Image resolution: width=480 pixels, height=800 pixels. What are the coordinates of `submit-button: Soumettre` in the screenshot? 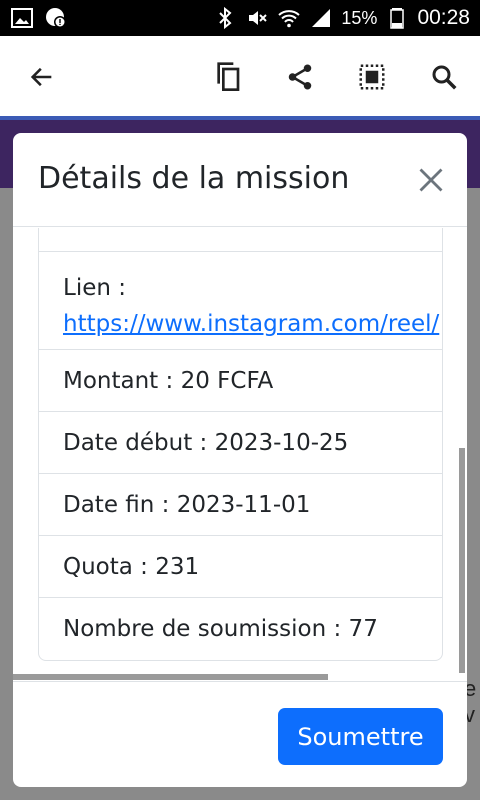 It's located at (360, 736).